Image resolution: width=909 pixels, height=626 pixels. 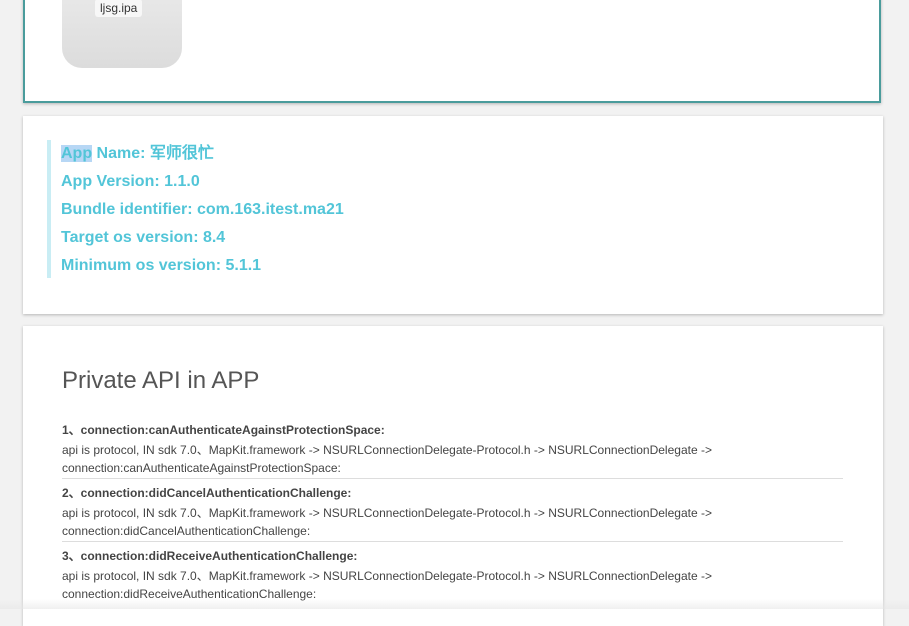 What do you see at coordinates (130, 181) in the screenshot?
I see `app-version-line: App Version: 1.1.0` at bounding box center [130, 181].